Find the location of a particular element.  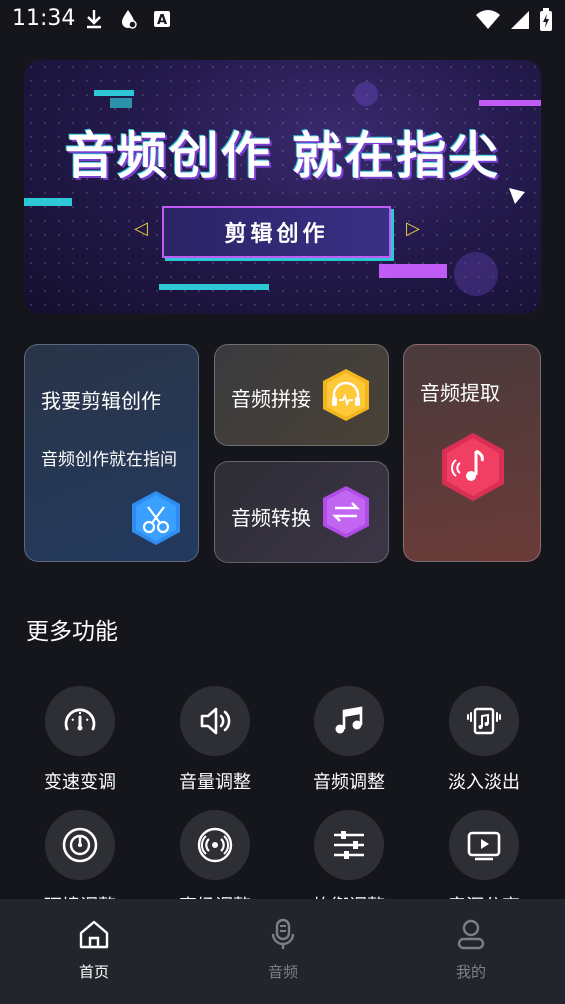

card-extract-title: 音频提取 is located at coordinates (460, 393).